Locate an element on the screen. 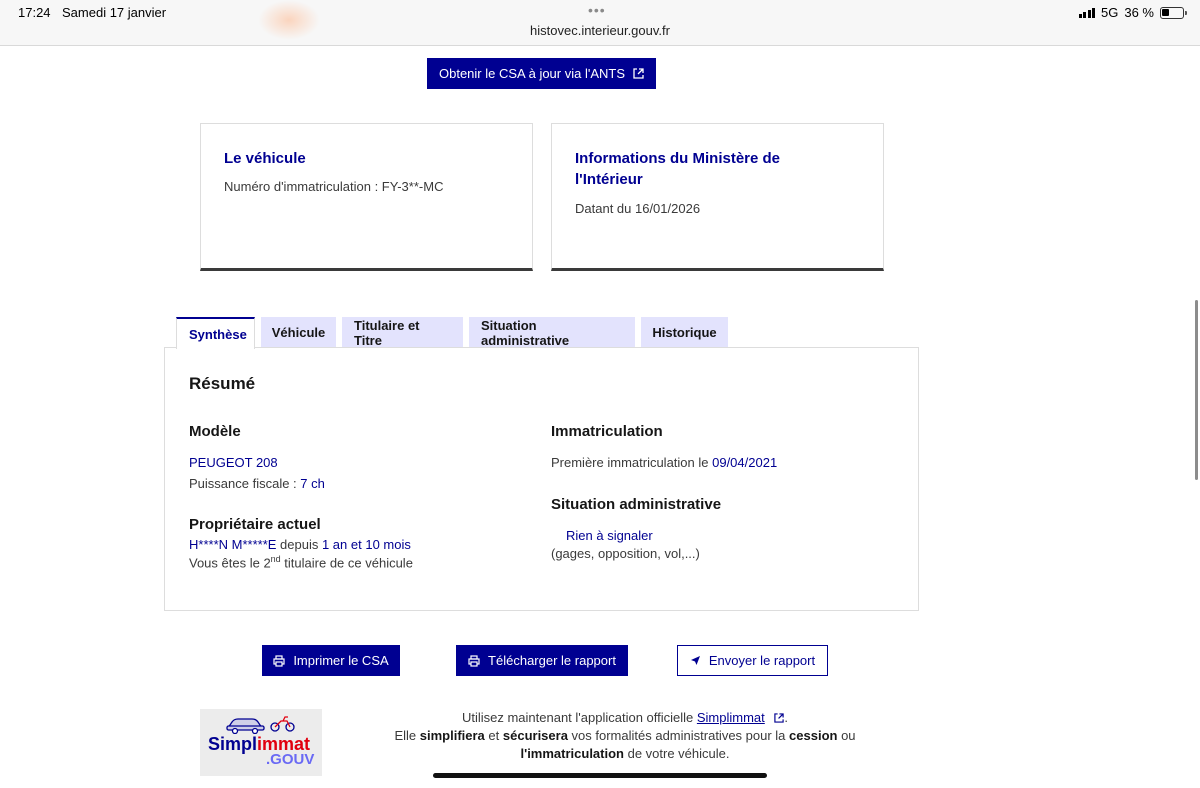 Image resolution: width=1200 pixels, height=788 pixels. model-heading: Modèle is located at coordinates (215, 431).